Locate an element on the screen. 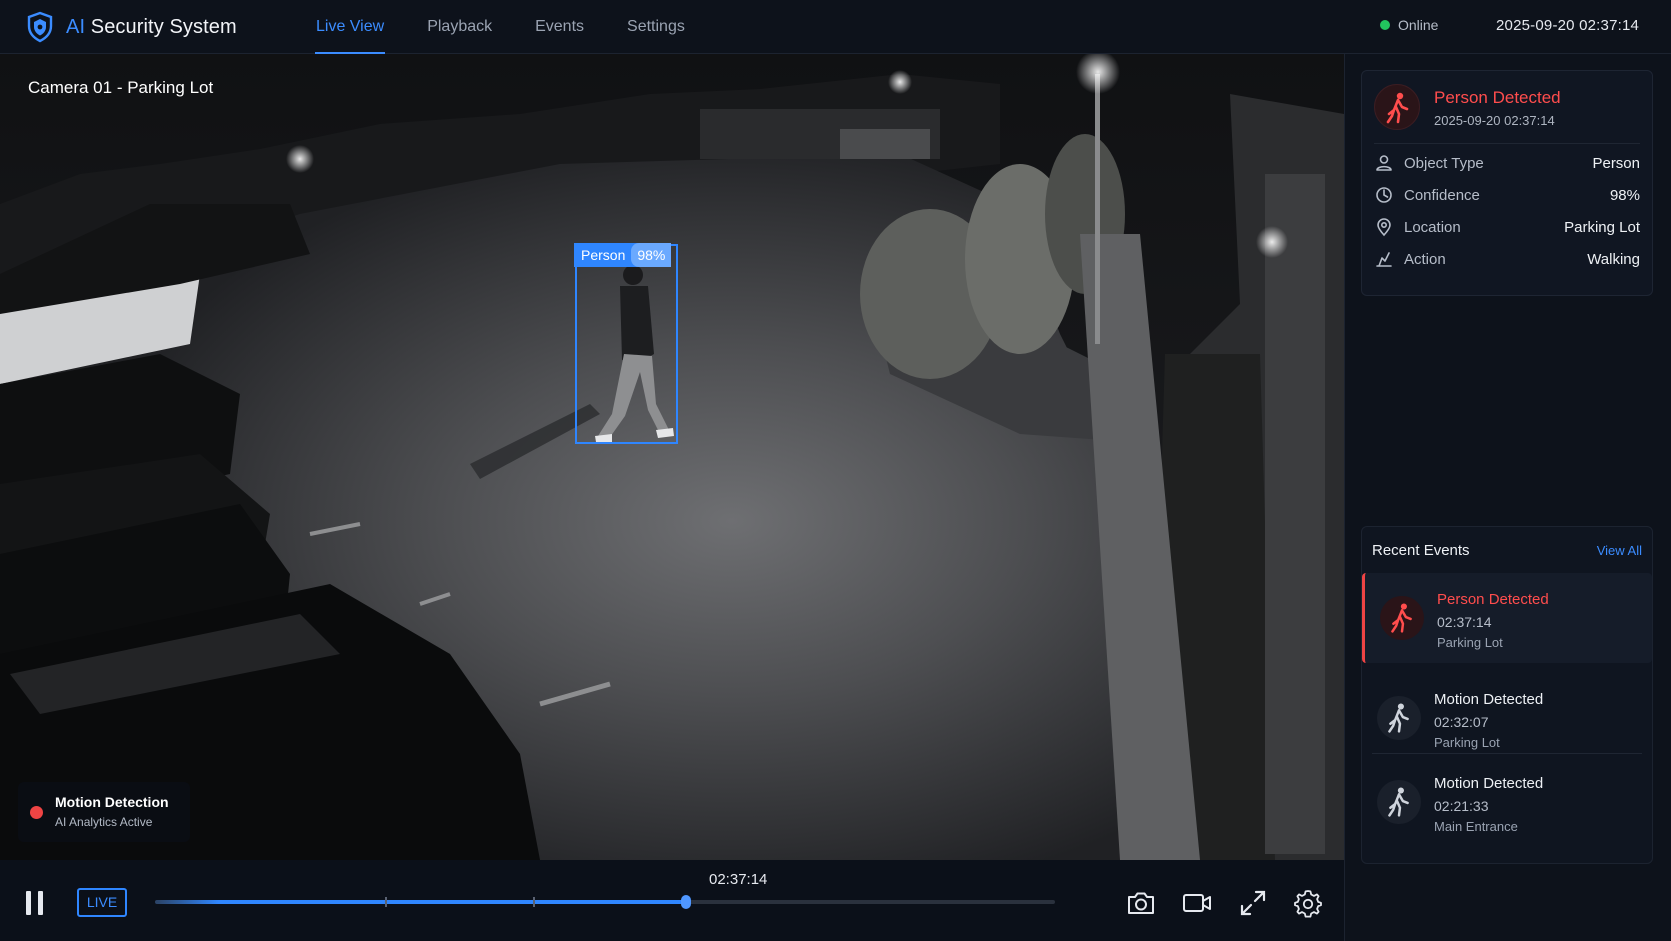 The height and width of the screenshot is (941, 1671). detail-row-confidence: Confidence 98% is located at coordinates (1507, 195).